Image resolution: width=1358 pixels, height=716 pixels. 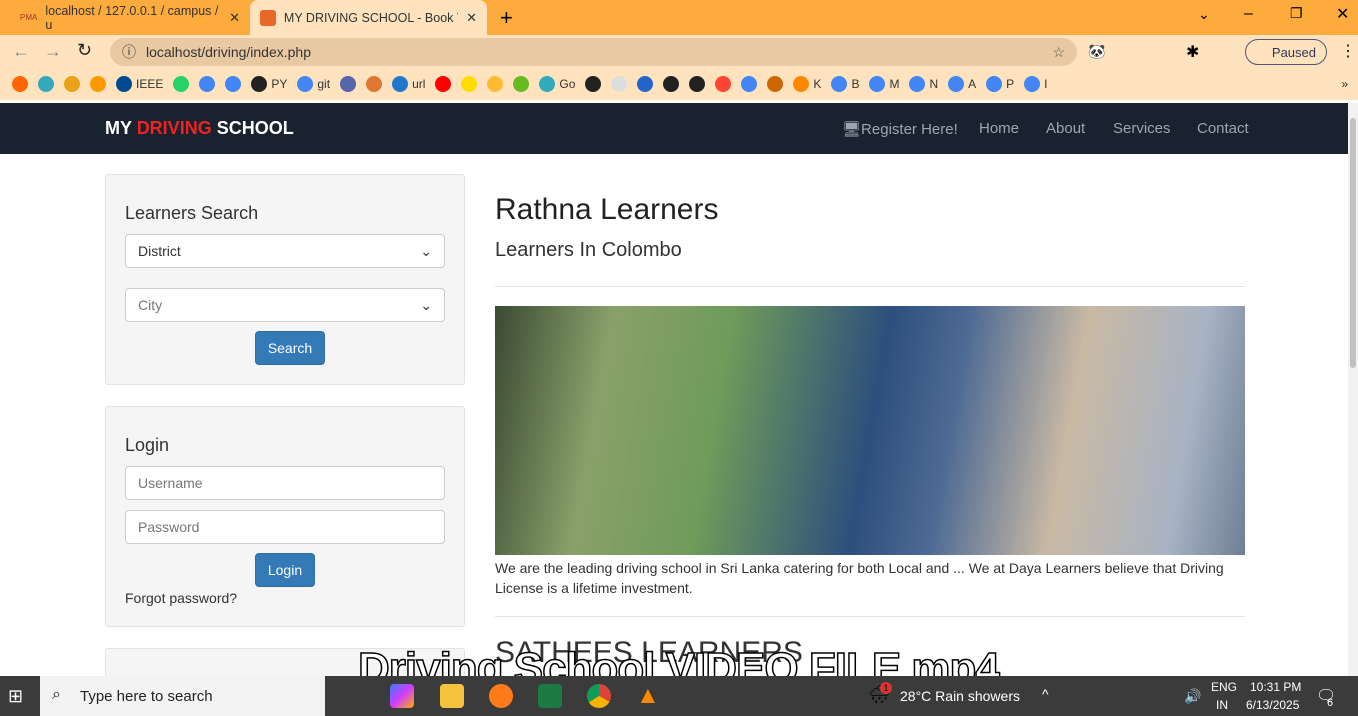 What do you see at coordinates (817, 84) in the screenshot?
I see `bookmark-label: K` at bounding box center [817, 84].